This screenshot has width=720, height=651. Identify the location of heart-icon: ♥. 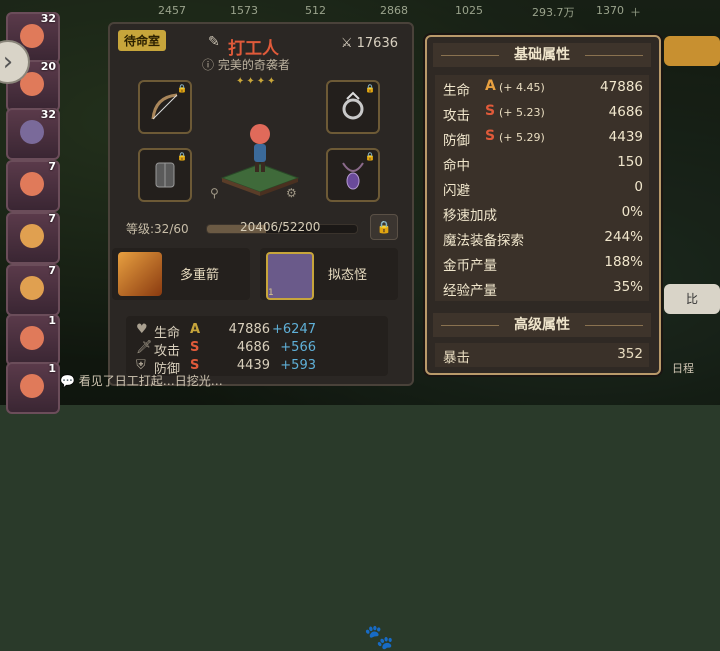
(142, 329).